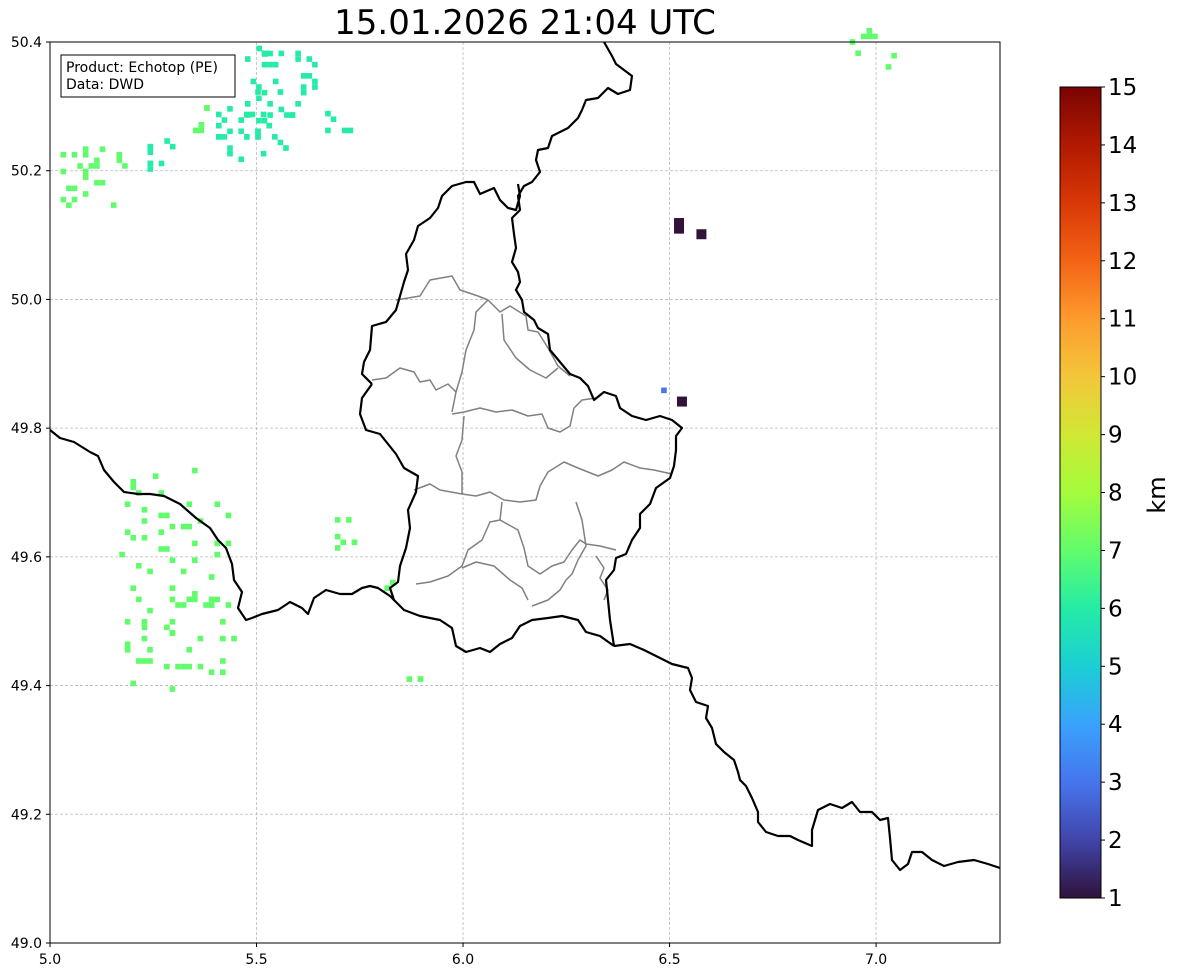  Describe the element at coordinates (1122, 320) in the screenshot. I see `colorbar-tick-label: 11` at that location.